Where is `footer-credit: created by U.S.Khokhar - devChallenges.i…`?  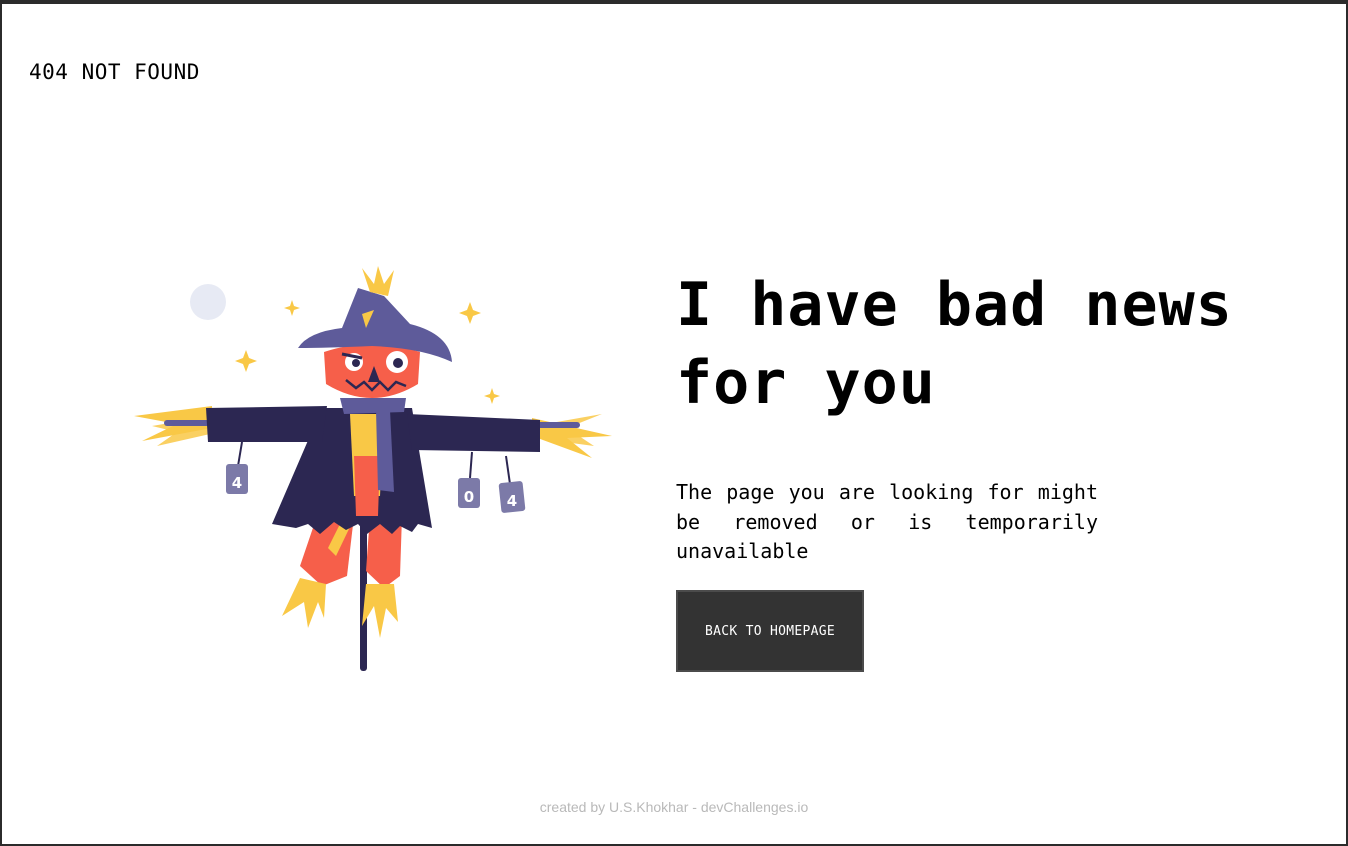
footer-credit: created by U.S.Khokhar - devChallenges.i… is located at coordinates (674, 807).